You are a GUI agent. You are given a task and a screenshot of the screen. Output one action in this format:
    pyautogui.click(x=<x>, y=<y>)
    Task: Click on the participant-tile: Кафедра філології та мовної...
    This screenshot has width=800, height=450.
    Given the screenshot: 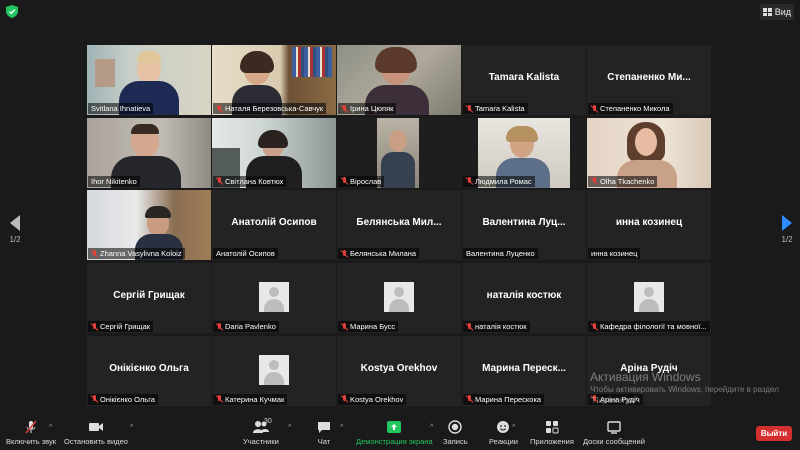 What is the action you would take?
    pyautogui.click(x=649, y=298)
    